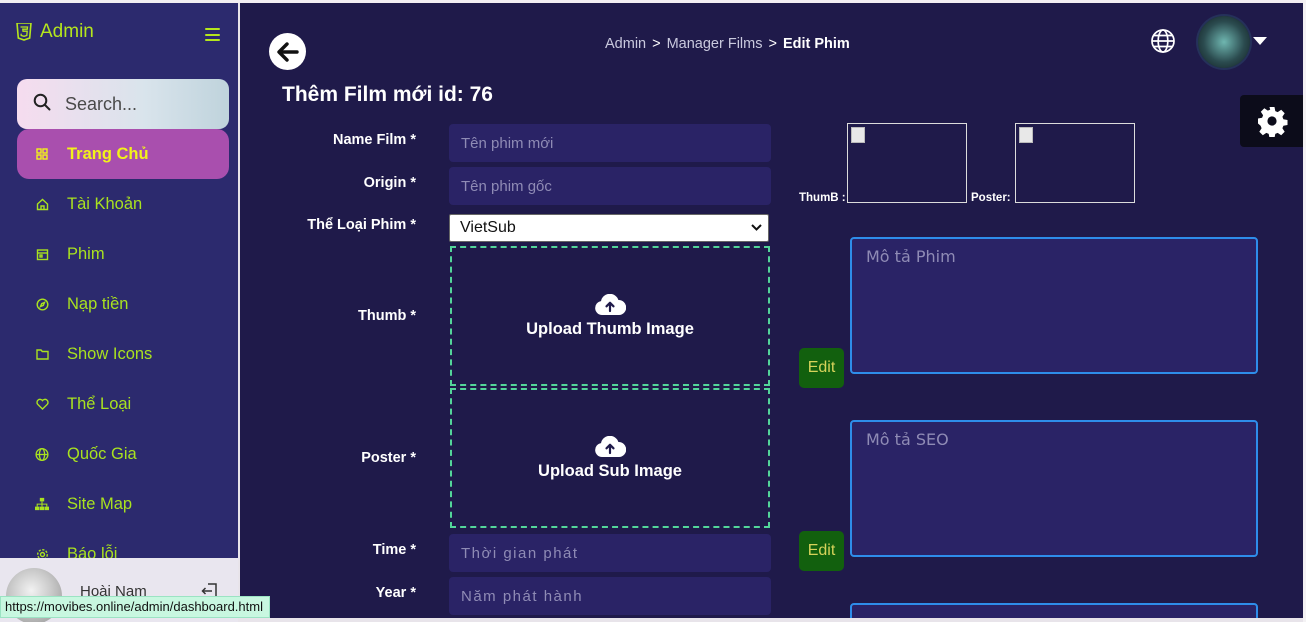 This screenshot has height=622, width=1306. What do you see at coordinates (395, 593) in the screenshot?
I see `year-label: Year *` at bounding box center [395, 593].